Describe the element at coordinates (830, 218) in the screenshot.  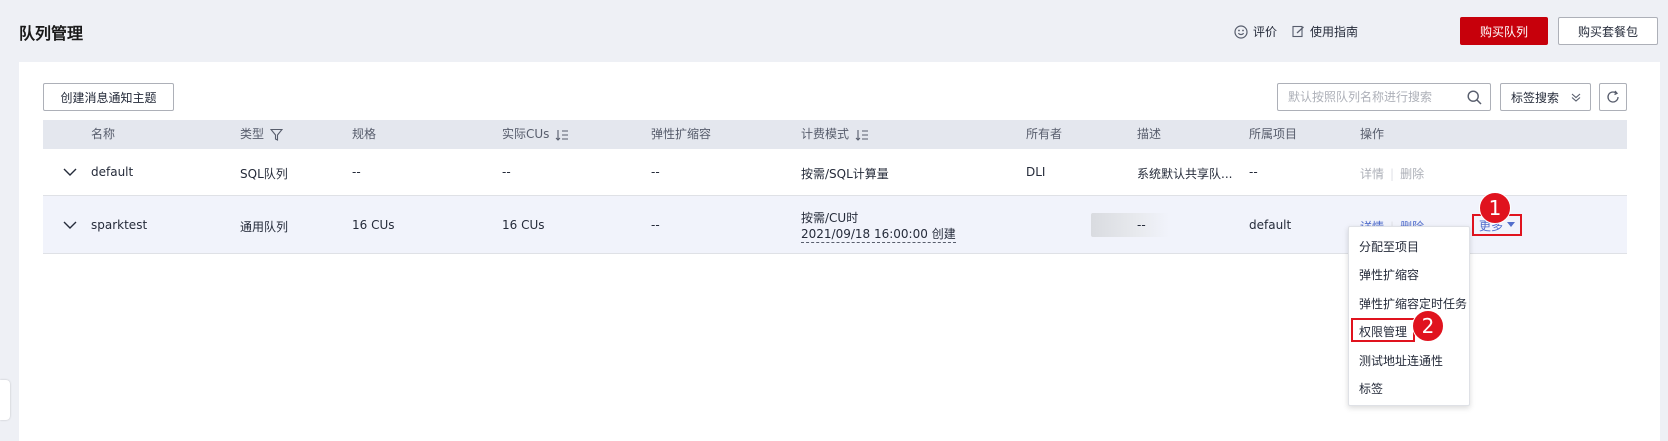
I see `queue-billing: 按需/CU时` at that location.